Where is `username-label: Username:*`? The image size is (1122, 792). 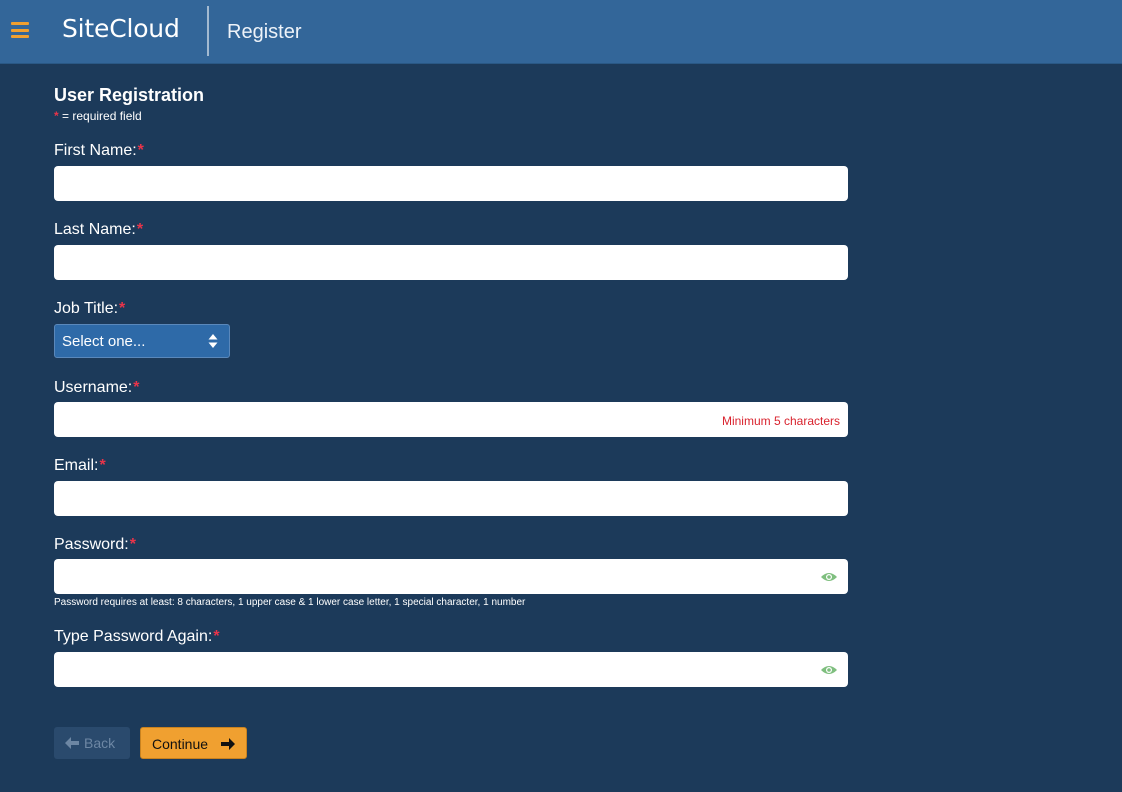
username-label: Username:* is located at coordinates (96, 388).